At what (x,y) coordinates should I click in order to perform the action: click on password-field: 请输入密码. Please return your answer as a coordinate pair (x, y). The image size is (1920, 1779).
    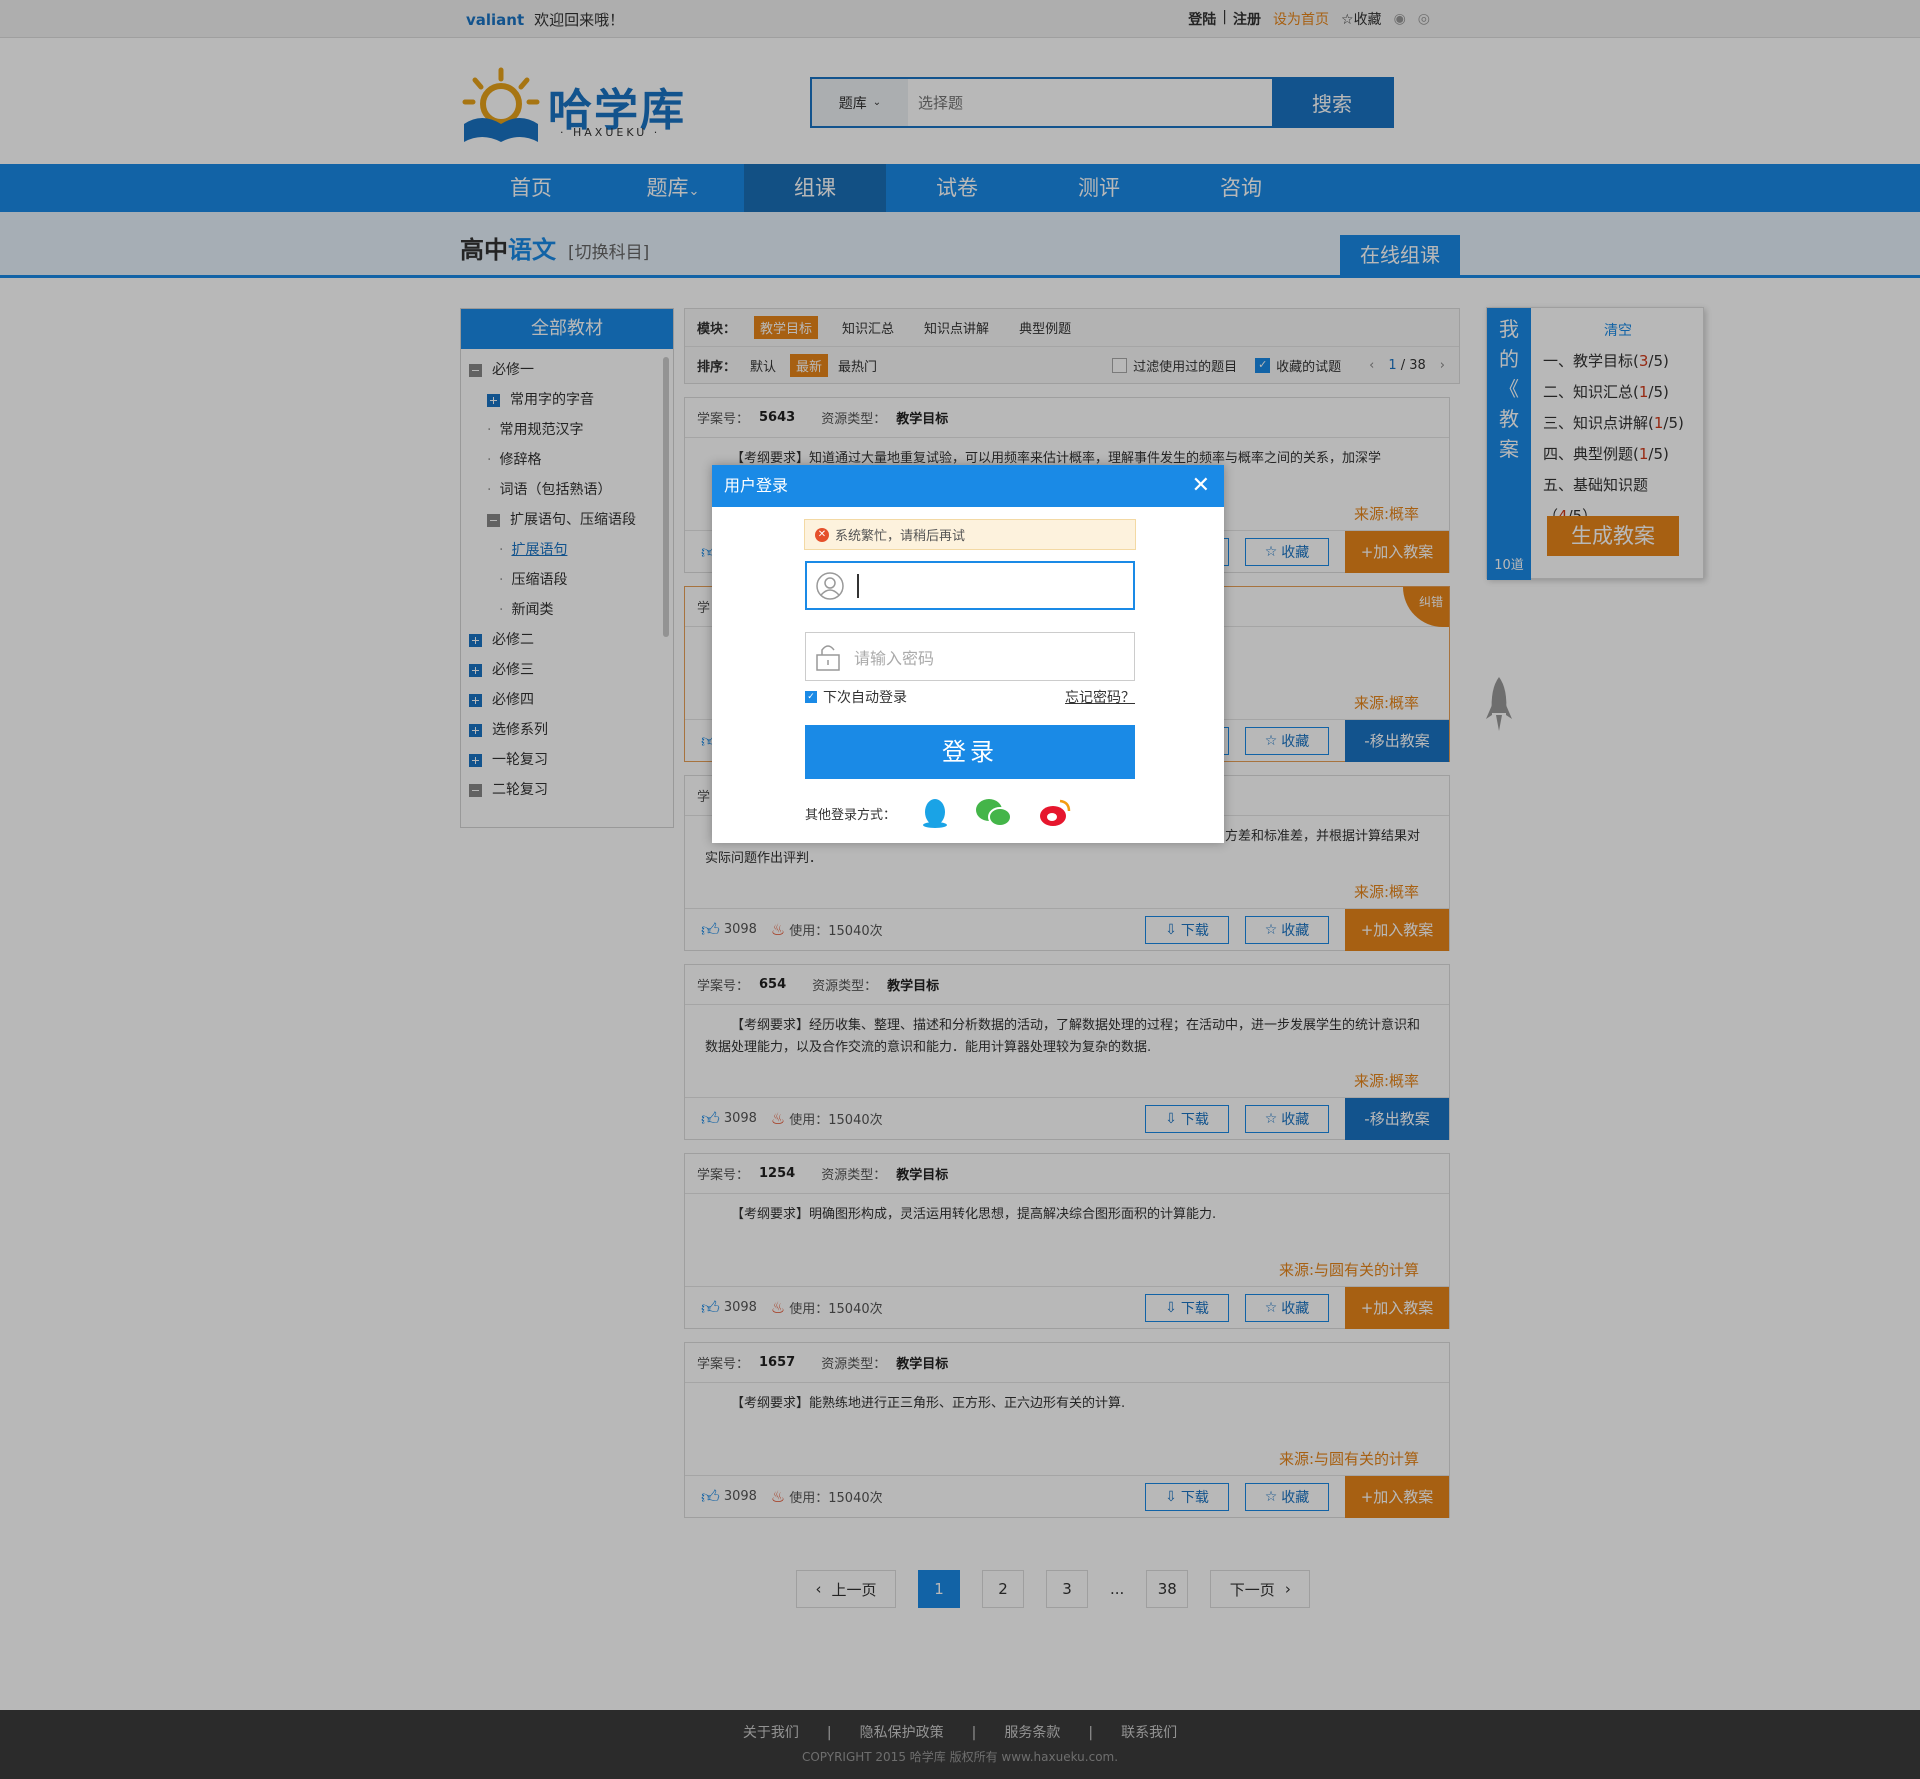
    Looking at the image, I should click on (970, 656).